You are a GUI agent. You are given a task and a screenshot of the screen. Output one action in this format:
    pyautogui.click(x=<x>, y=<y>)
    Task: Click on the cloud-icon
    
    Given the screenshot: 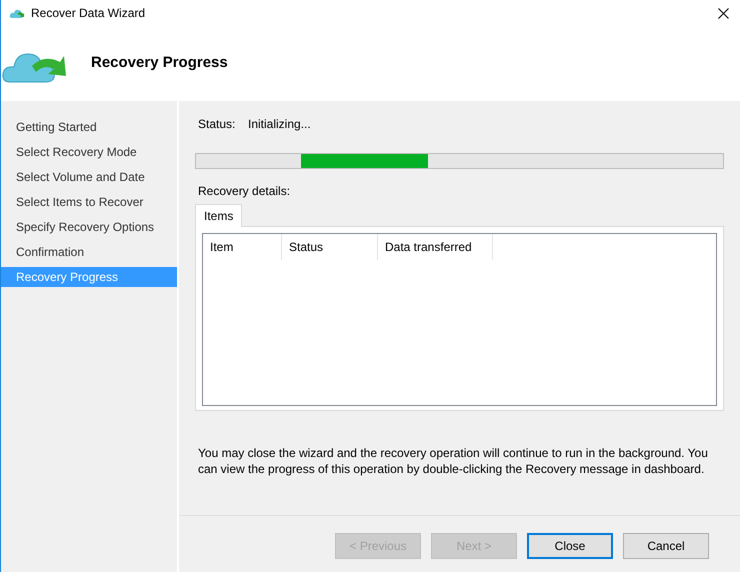 What is the action you would take?
    pyautogui.click(x=17, y=13)
    